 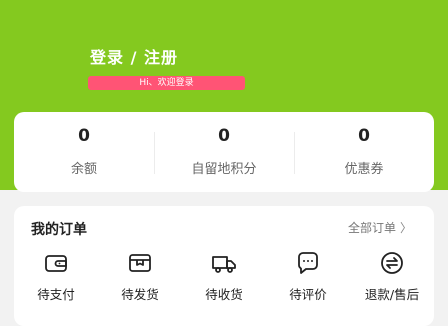 I want to click on chevron-right-icon: 〉, so click(x=405, y=228).